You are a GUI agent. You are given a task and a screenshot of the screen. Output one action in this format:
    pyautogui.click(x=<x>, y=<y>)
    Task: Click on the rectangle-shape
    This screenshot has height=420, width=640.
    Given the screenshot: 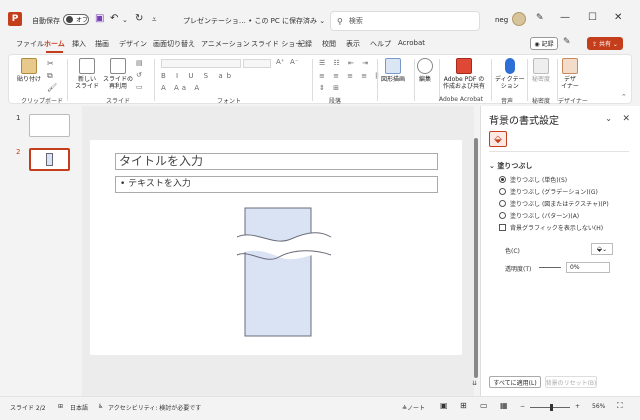 What is the action you would take?
    pyautogui.click(x=285, y=274)
    